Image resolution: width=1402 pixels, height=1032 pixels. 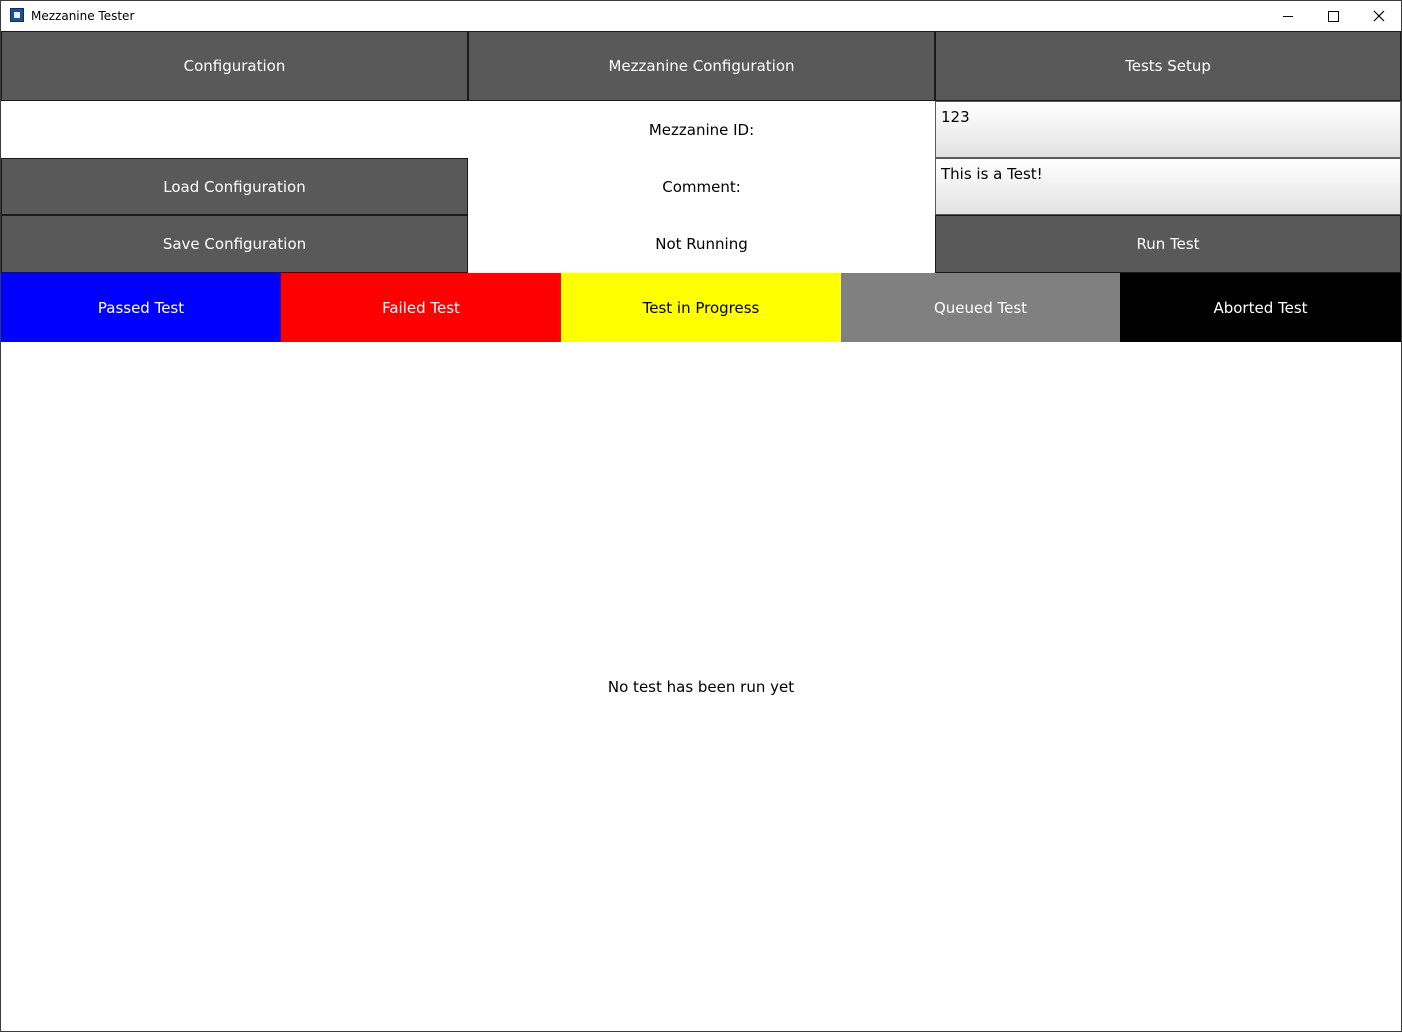 What do you see at coordinates (1168, 66) in the screenshot?
I see `tests-setup-tab-button: Tests Setup` at bounding box center [1168, 66].